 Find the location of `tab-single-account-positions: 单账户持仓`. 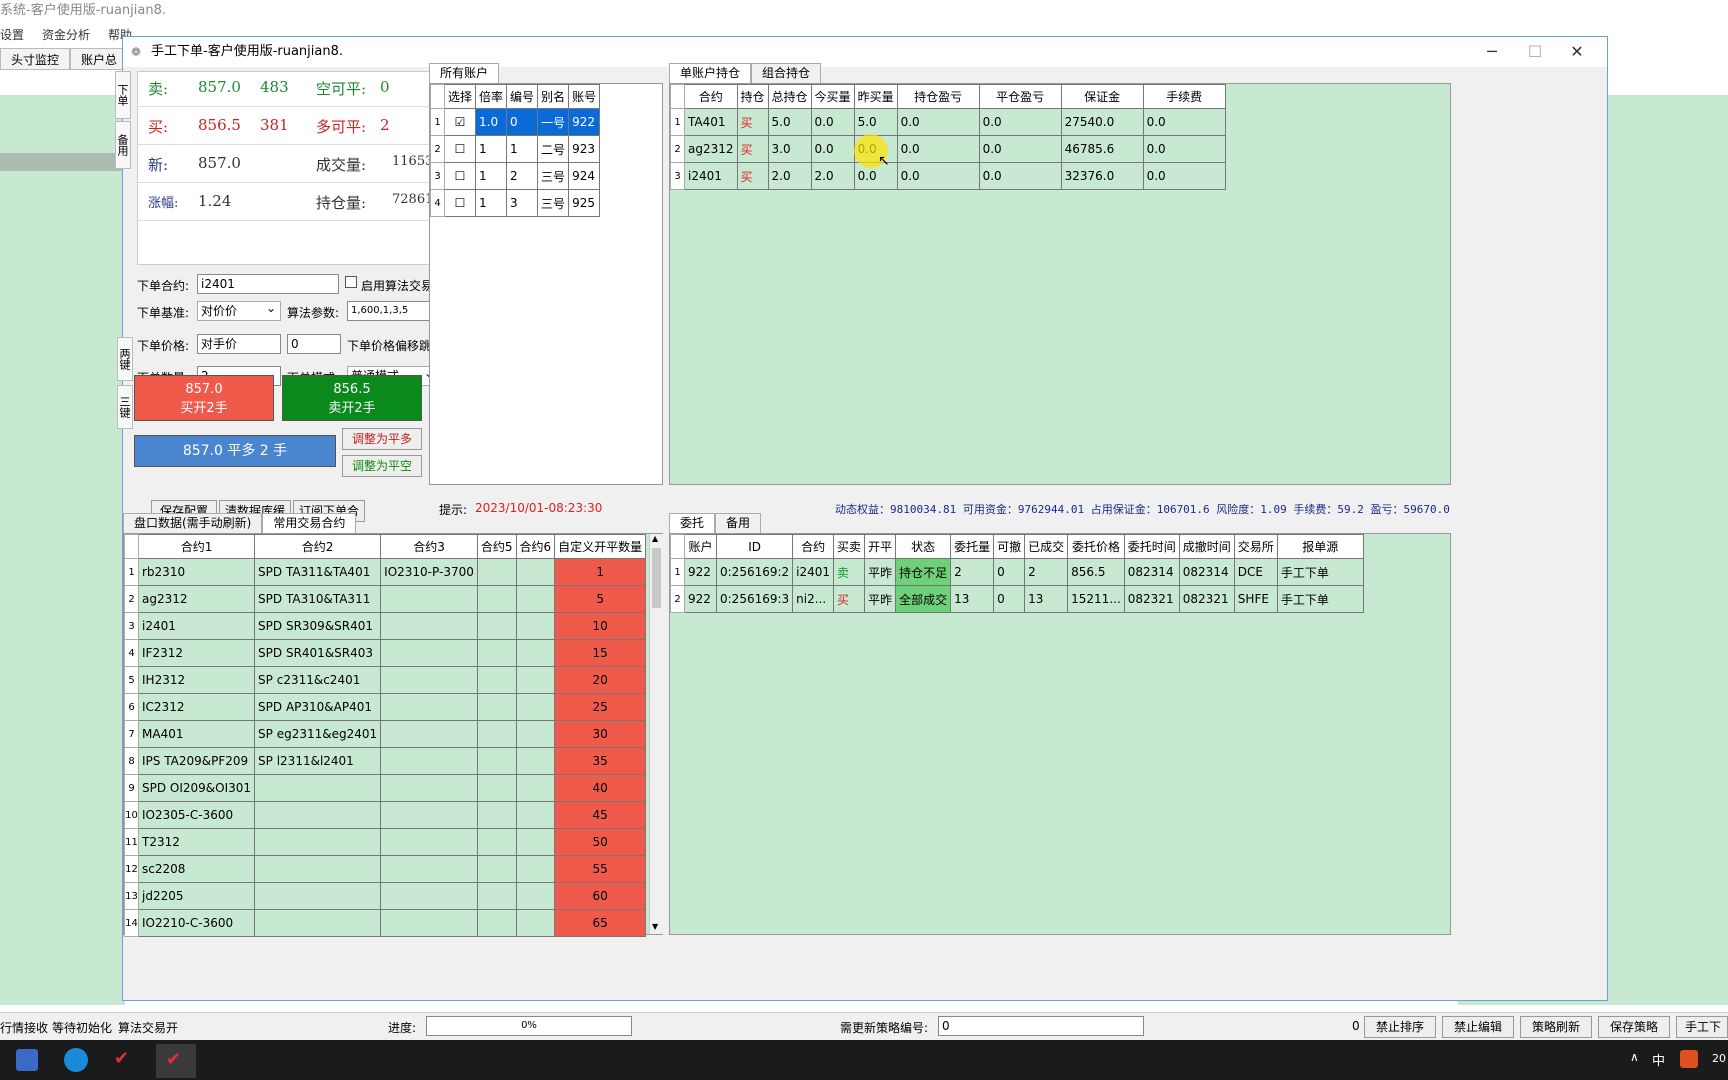

tab-single-account-positions: 单账户持仓 is located at coordinates (710, 73).